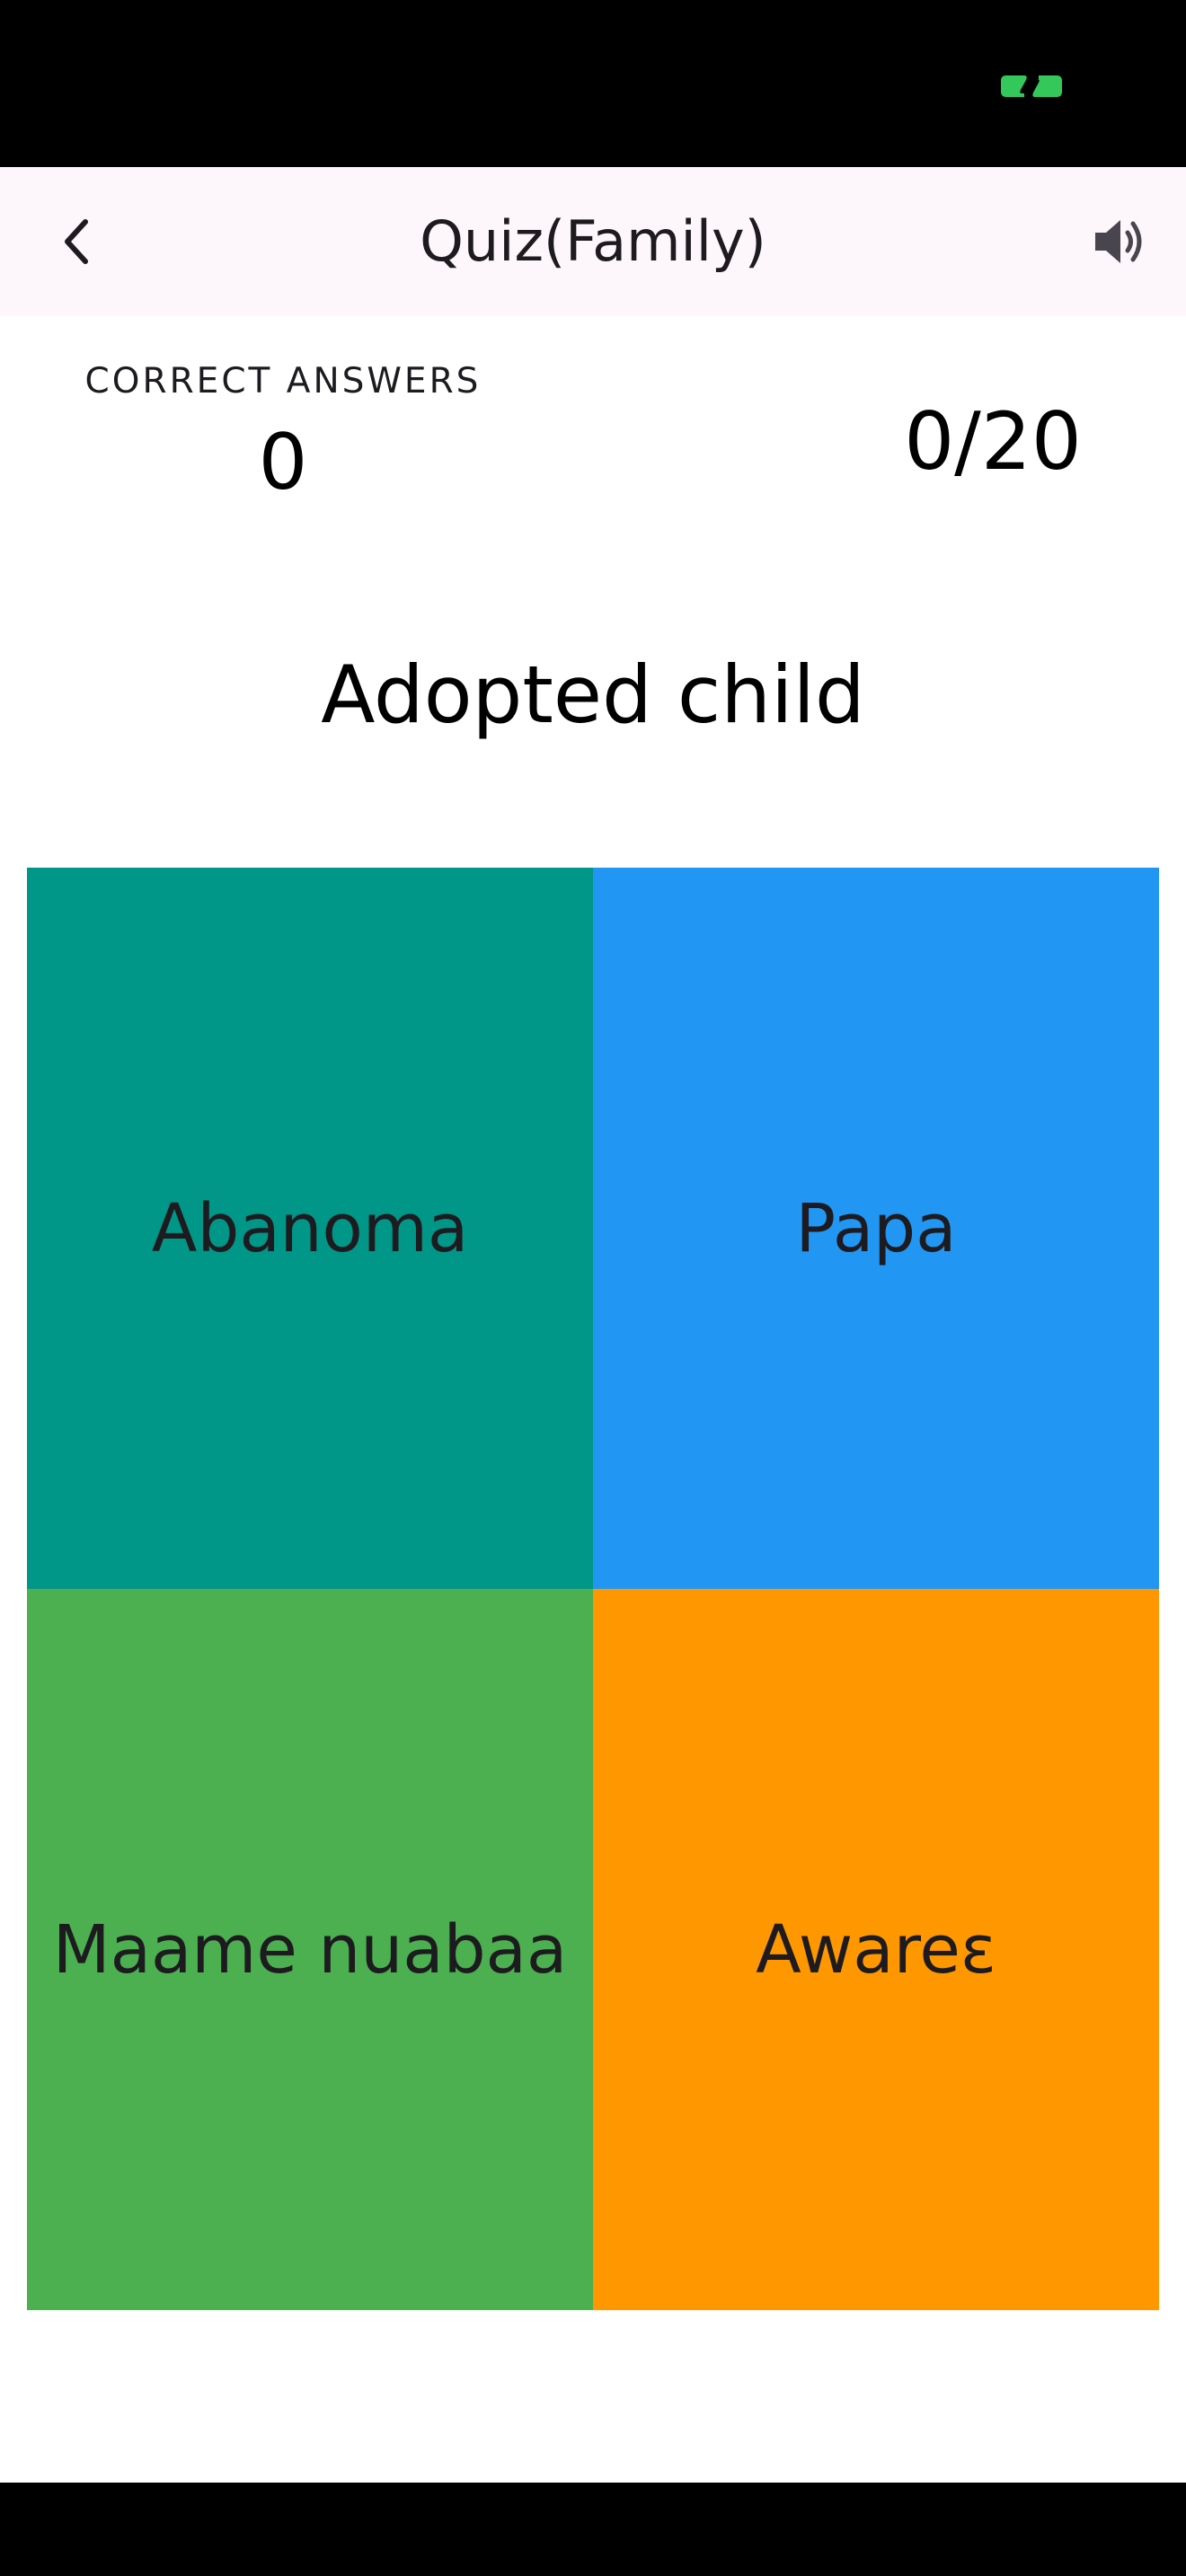 The height and width of the screenshot is (2576, 1186). What do you see at coordinates (310, 1949) in the screenshot?
I see `answer-option-3: Maame nuabaa` at bounding box center [310, 1949].